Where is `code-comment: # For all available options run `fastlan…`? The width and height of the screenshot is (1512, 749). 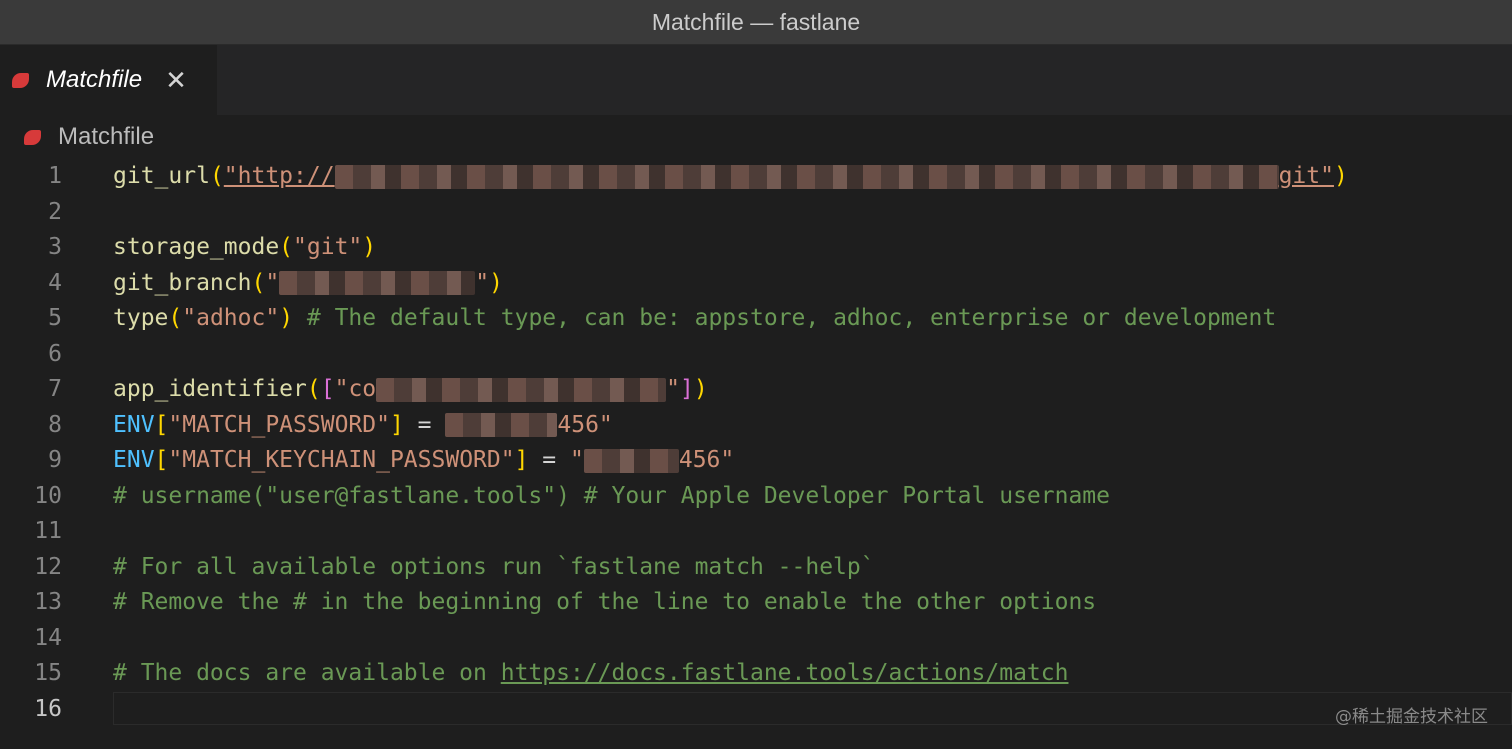
code-comment: # For all available options run `fastlan… is located at coordinates (494, 566).